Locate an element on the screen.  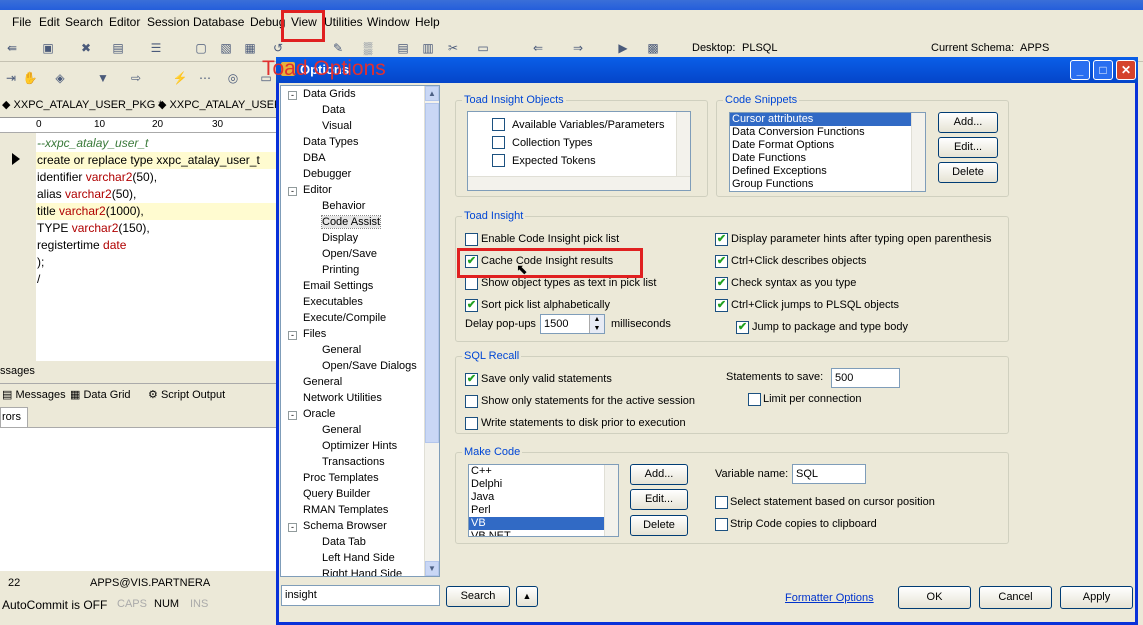
tree-item-network-utilities: Network Utilities is located at coordinates (342, 398).